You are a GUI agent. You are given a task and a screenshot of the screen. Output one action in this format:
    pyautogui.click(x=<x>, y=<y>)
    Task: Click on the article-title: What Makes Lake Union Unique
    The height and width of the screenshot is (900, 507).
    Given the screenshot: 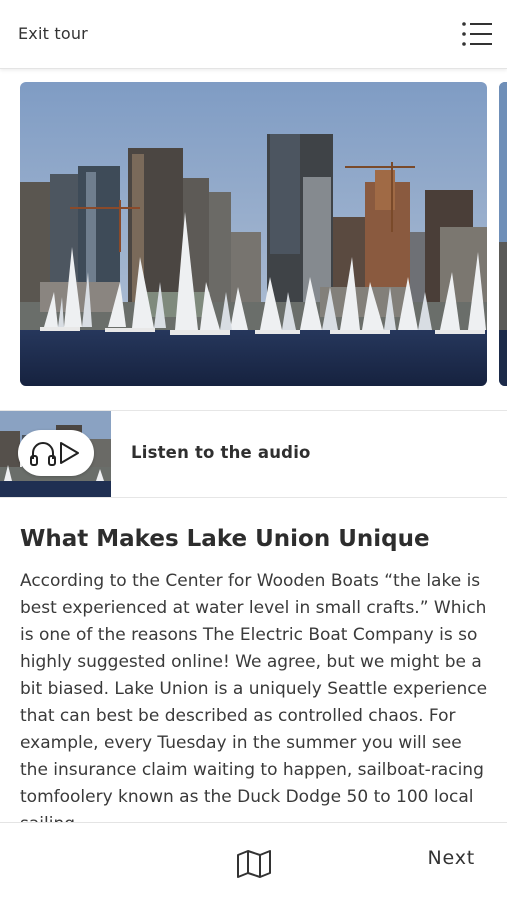 What is the action you would take?
    pyautogui.click(x=225, y=539)
    